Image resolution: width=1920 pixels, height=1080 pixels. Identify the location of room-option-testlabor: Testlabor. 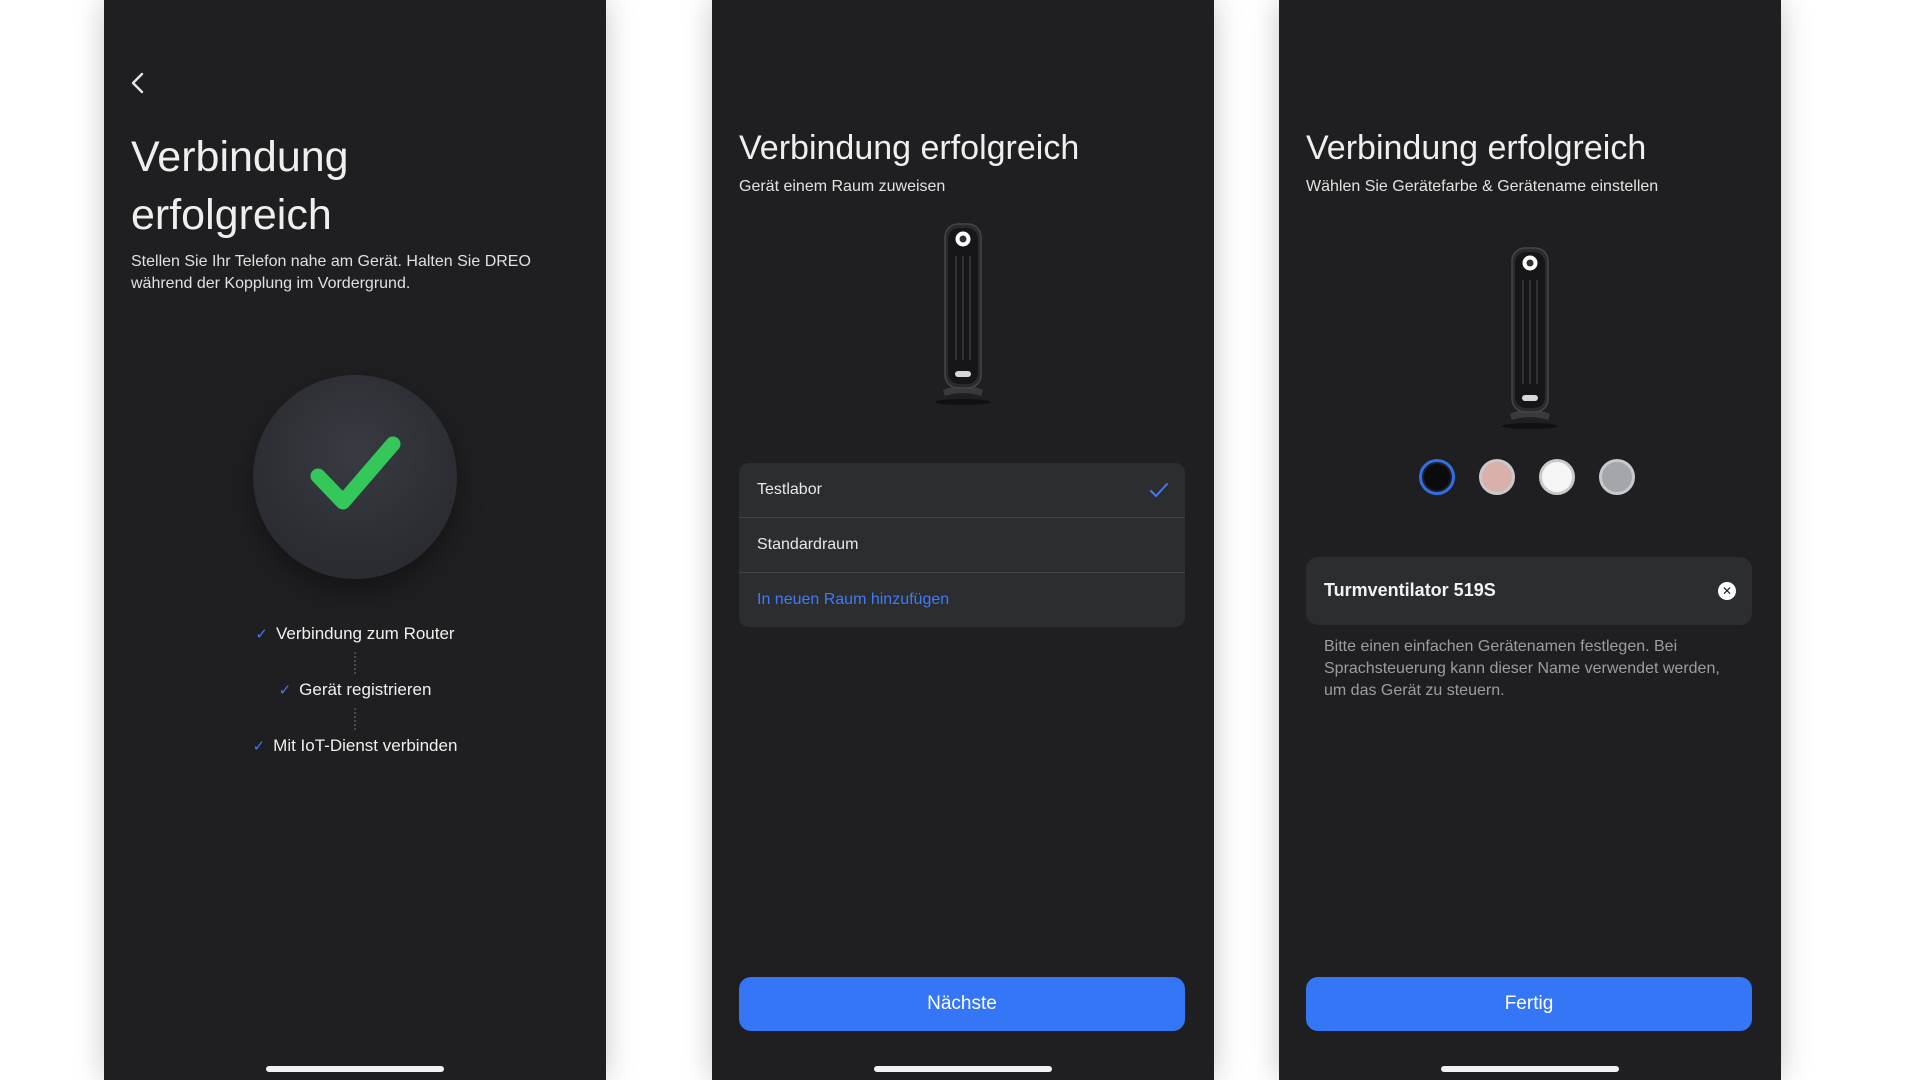
(962, 490).